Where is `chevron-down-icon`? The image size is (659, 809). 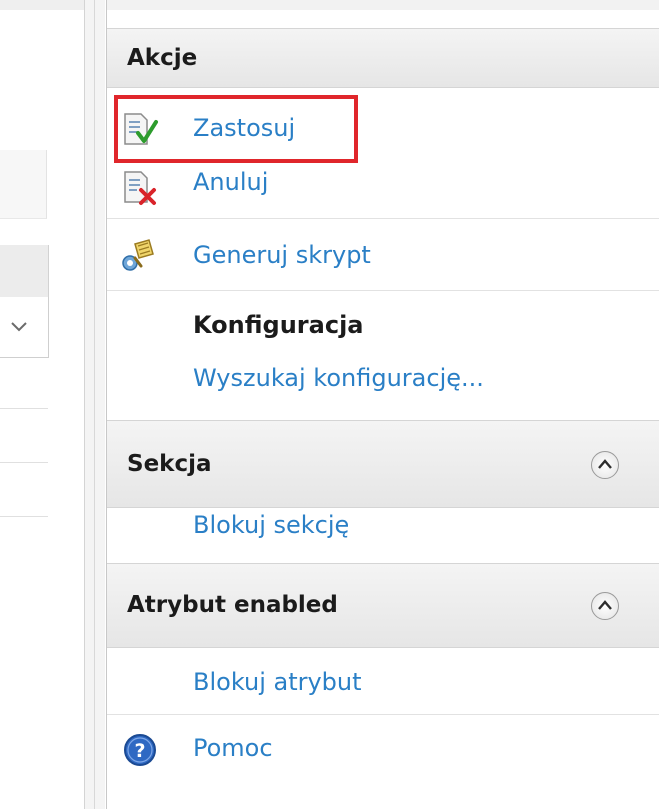
chevron-down-icon is located at coordinates (19, 326).